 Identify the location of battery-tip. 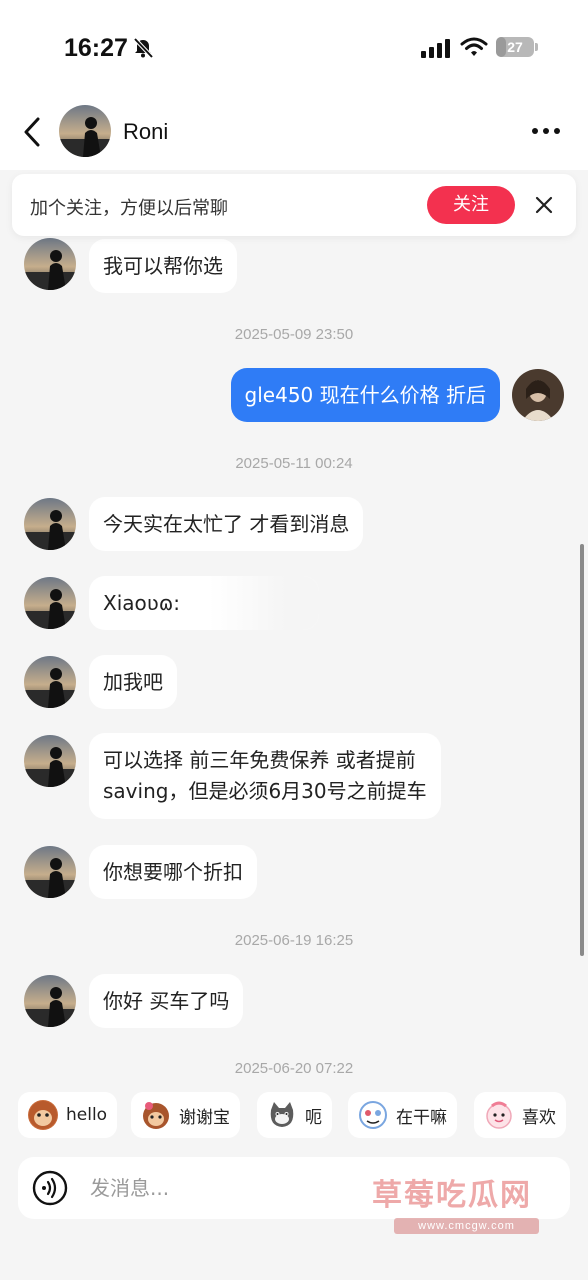
(536, 47).